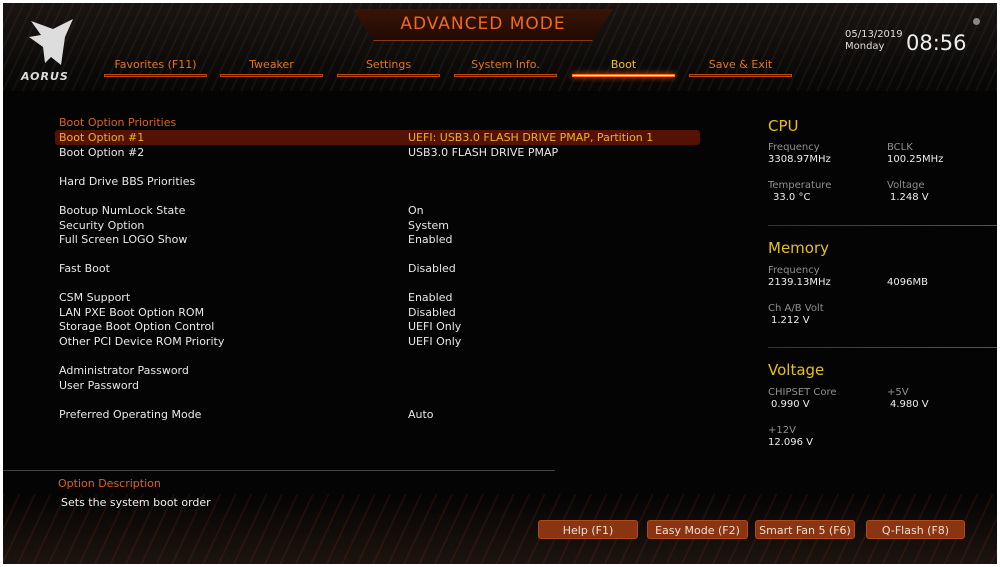  I want to click on page-title: ADVANCED MODE, so click(483, 24).